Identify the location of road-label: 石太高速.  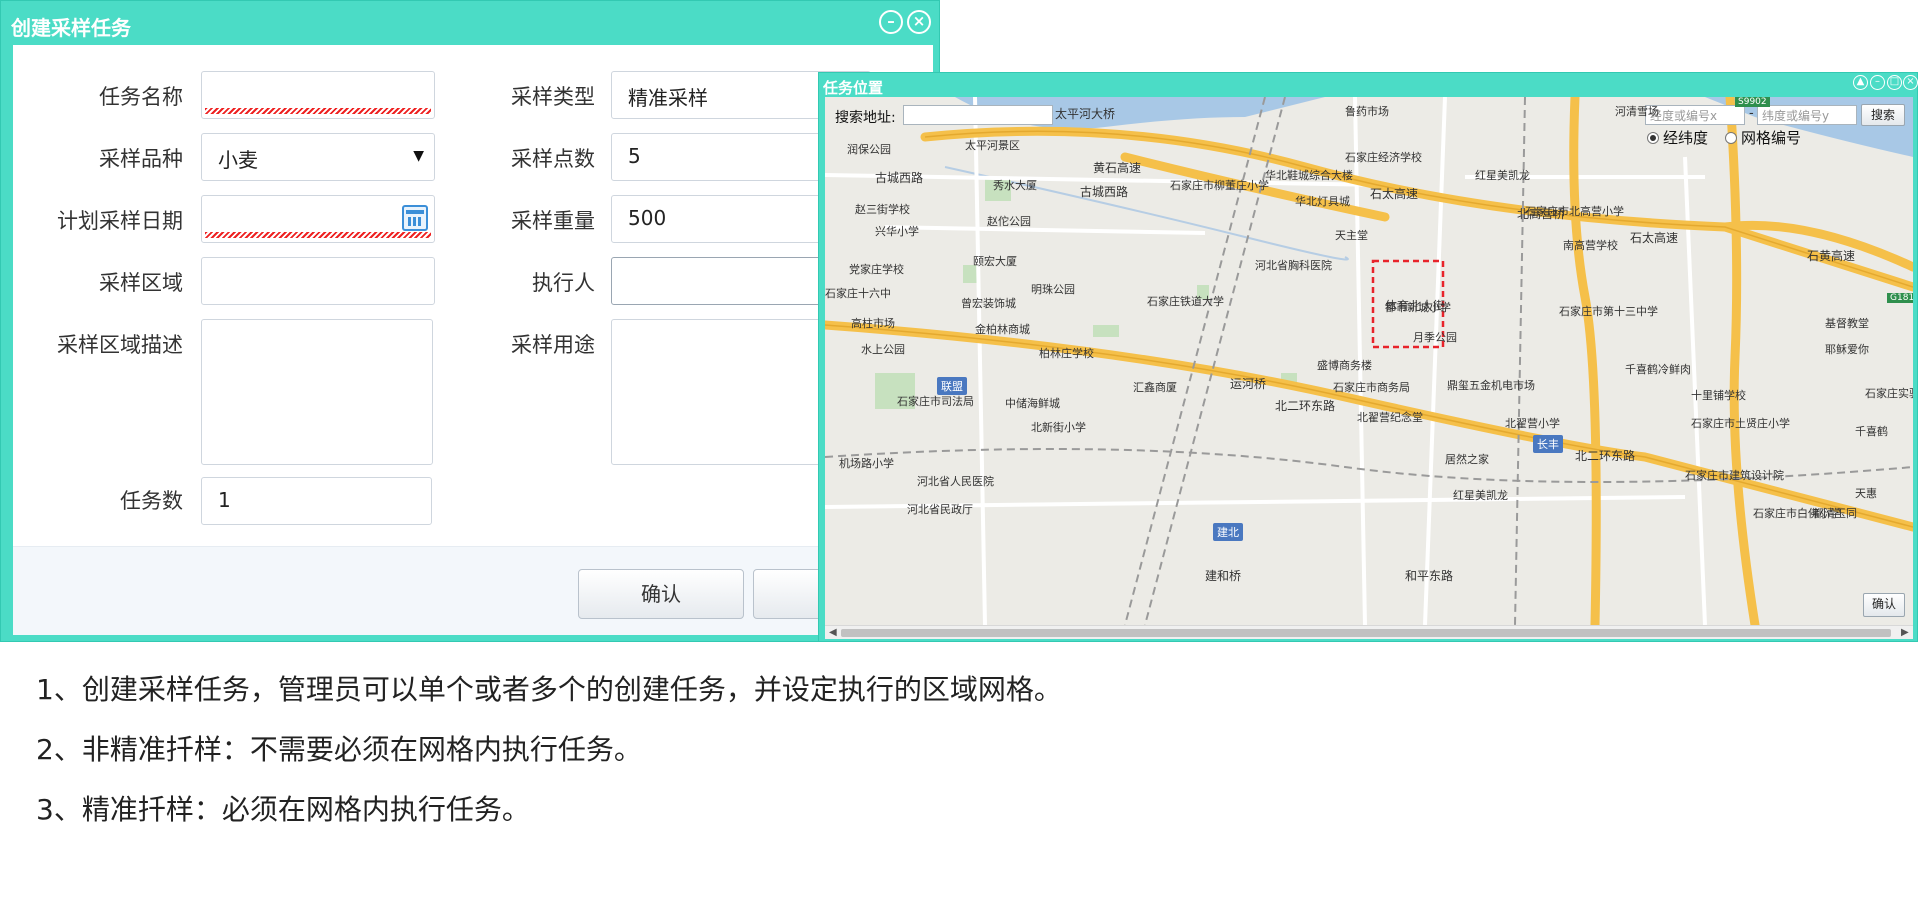
(1654, 238).